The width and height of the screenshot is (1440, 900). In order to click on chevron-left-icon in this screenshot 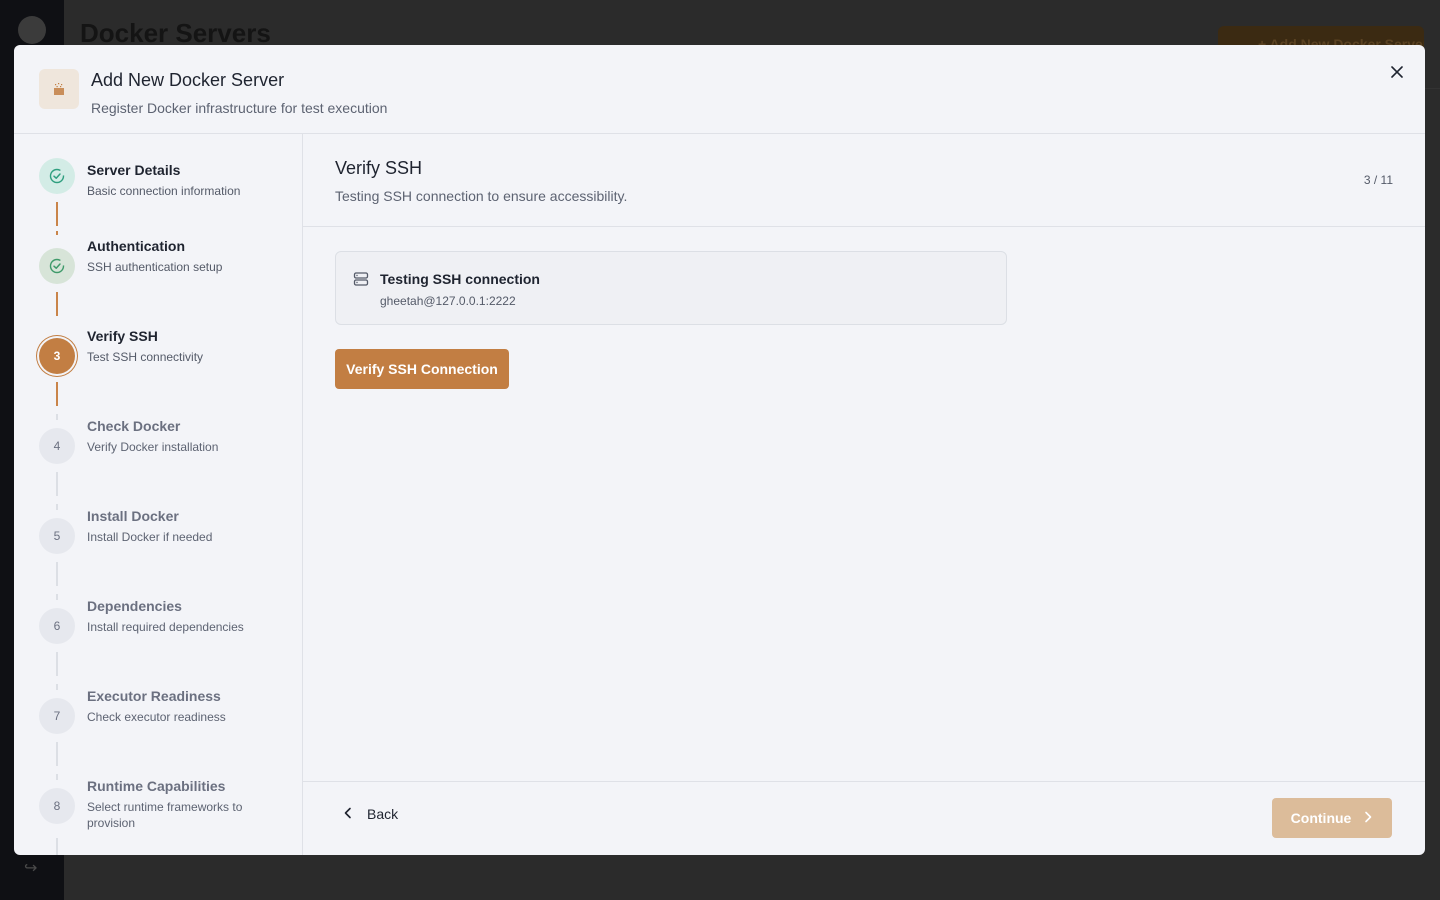, I will do `click(348, 814)`.